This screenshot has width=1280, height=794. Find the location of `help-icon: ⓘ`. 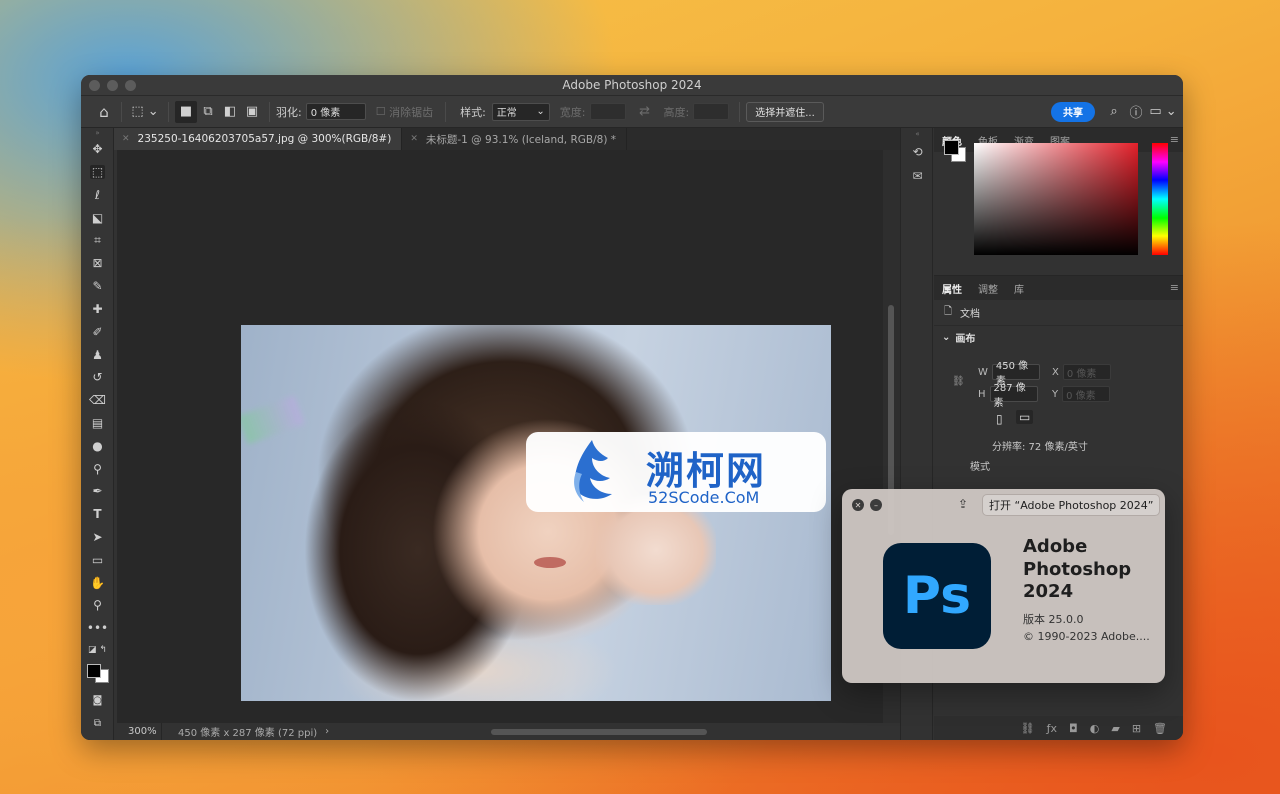

help-icon: ⓘ is located at coordinates (1136, 112).